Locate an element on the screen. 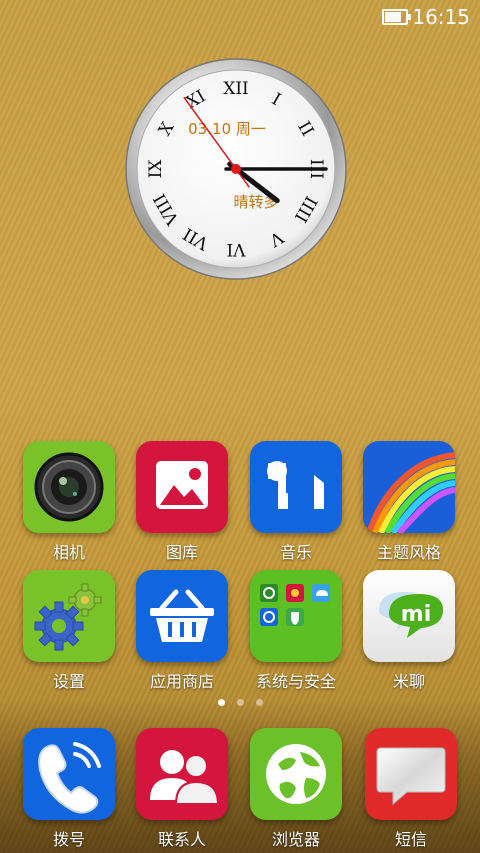 This screenshot has height=853, width=480. dock-label: 短信 is located at coordinates (410, 839).